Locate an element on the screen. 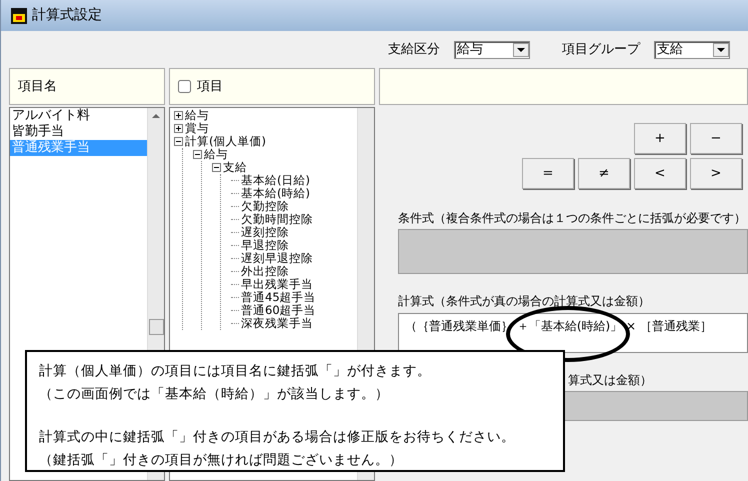 The width and height of the screenshot is (748, 481). callout-text: 計算式の中に鍵括弧「」付きの項目がある場合は修正版をお待ちください。 is located at coordinates (277, 437).